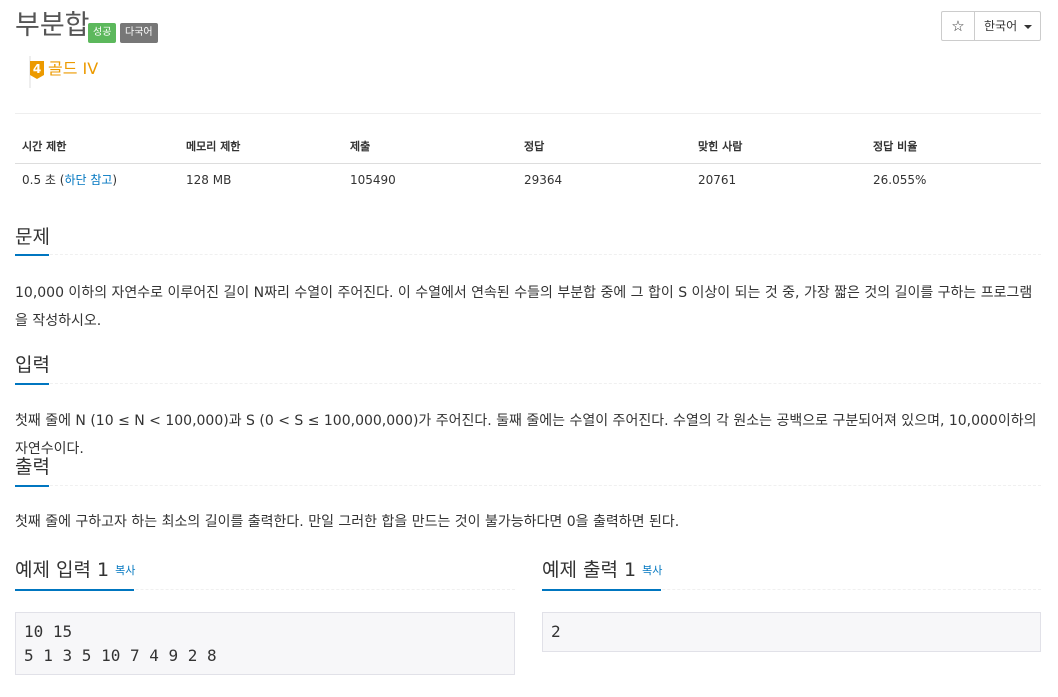 The image size is (1058, 697). Describe the element at coordinates (528, 163) in the screenshot. I see `table-divider` at that location.